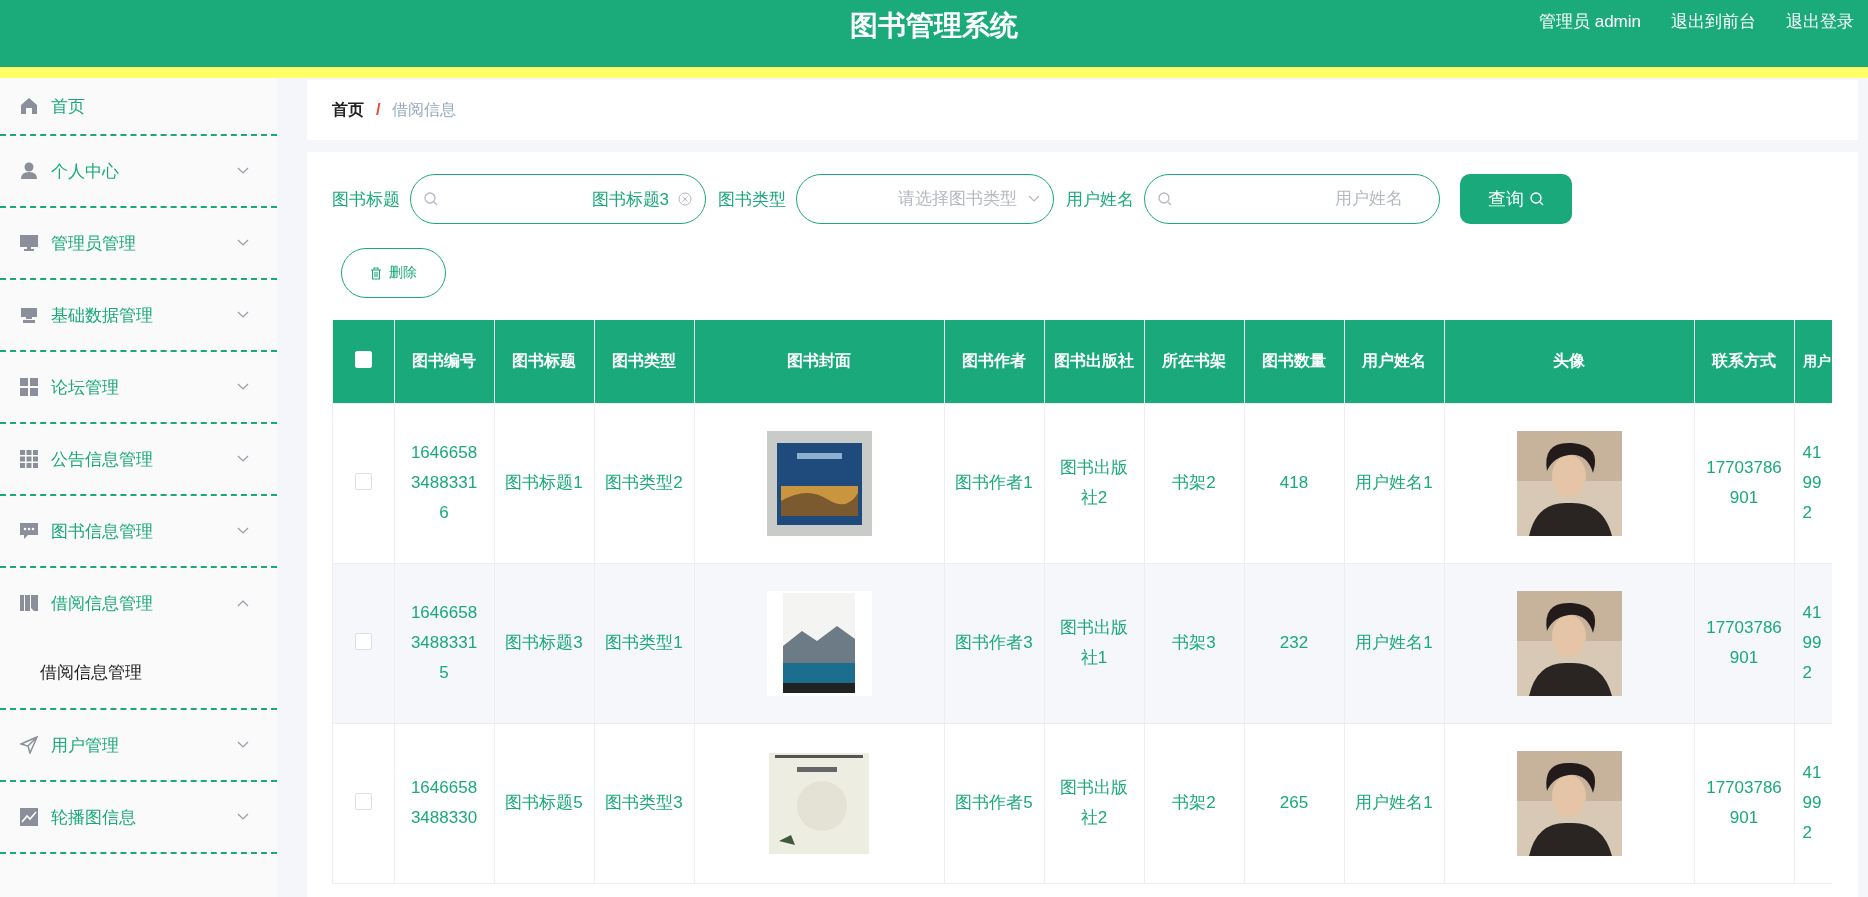 The height and width of the screenshot is (897, 1868). What do you see at coordinates (1294, 483) in the screenshot?
I see `table-cell-text: 418` at bounding box center [1294, 483].